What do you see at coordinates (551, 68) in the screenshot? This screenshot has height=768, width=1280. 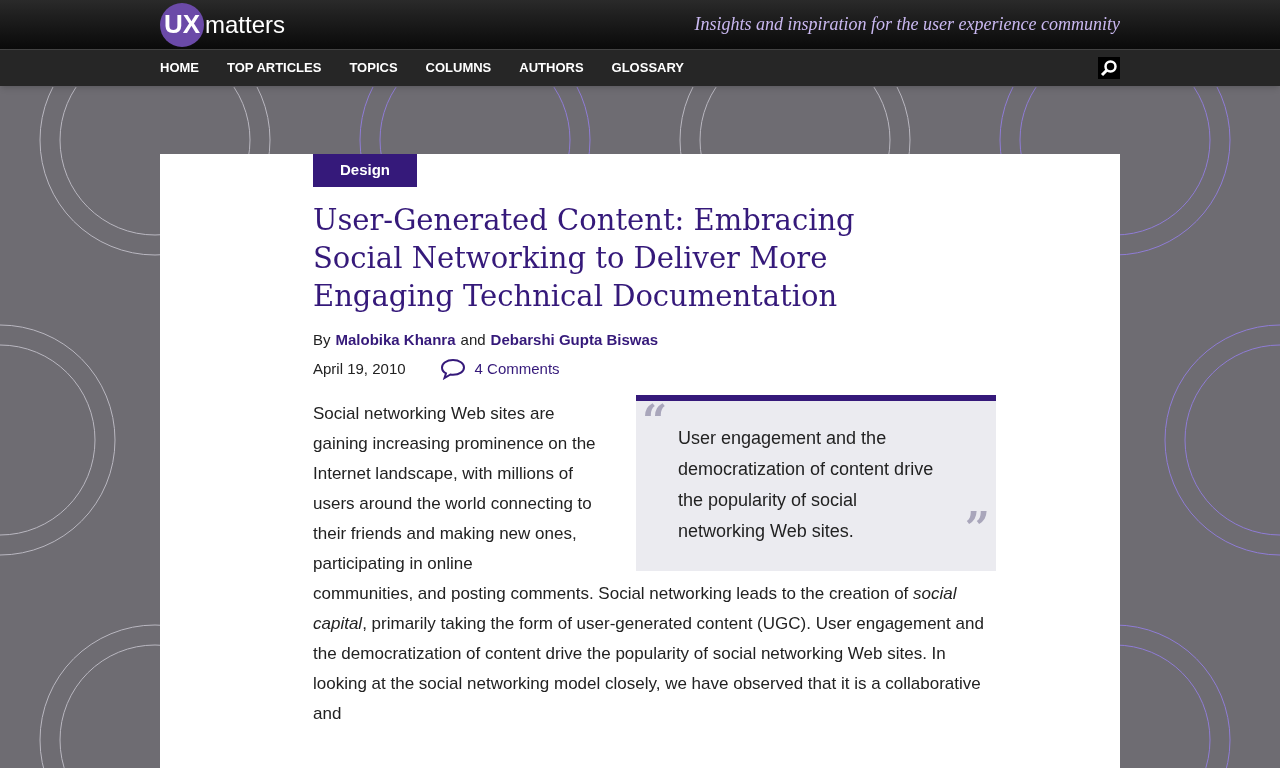 I see `nav-link: AUTHORS` at bounding box center [551, 68].